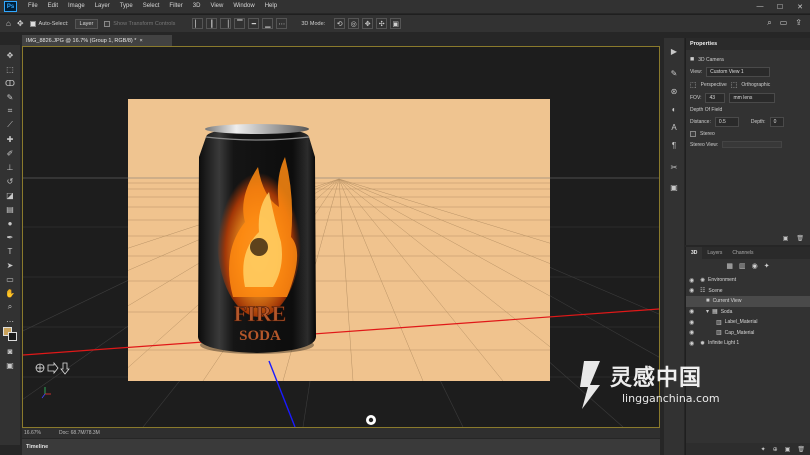 This screenshot has width=810, height=455. What do you see at coordinates (197, 6) in the screenshot?
I see `menu-3d: 3D` at bounding box center [197, 6].